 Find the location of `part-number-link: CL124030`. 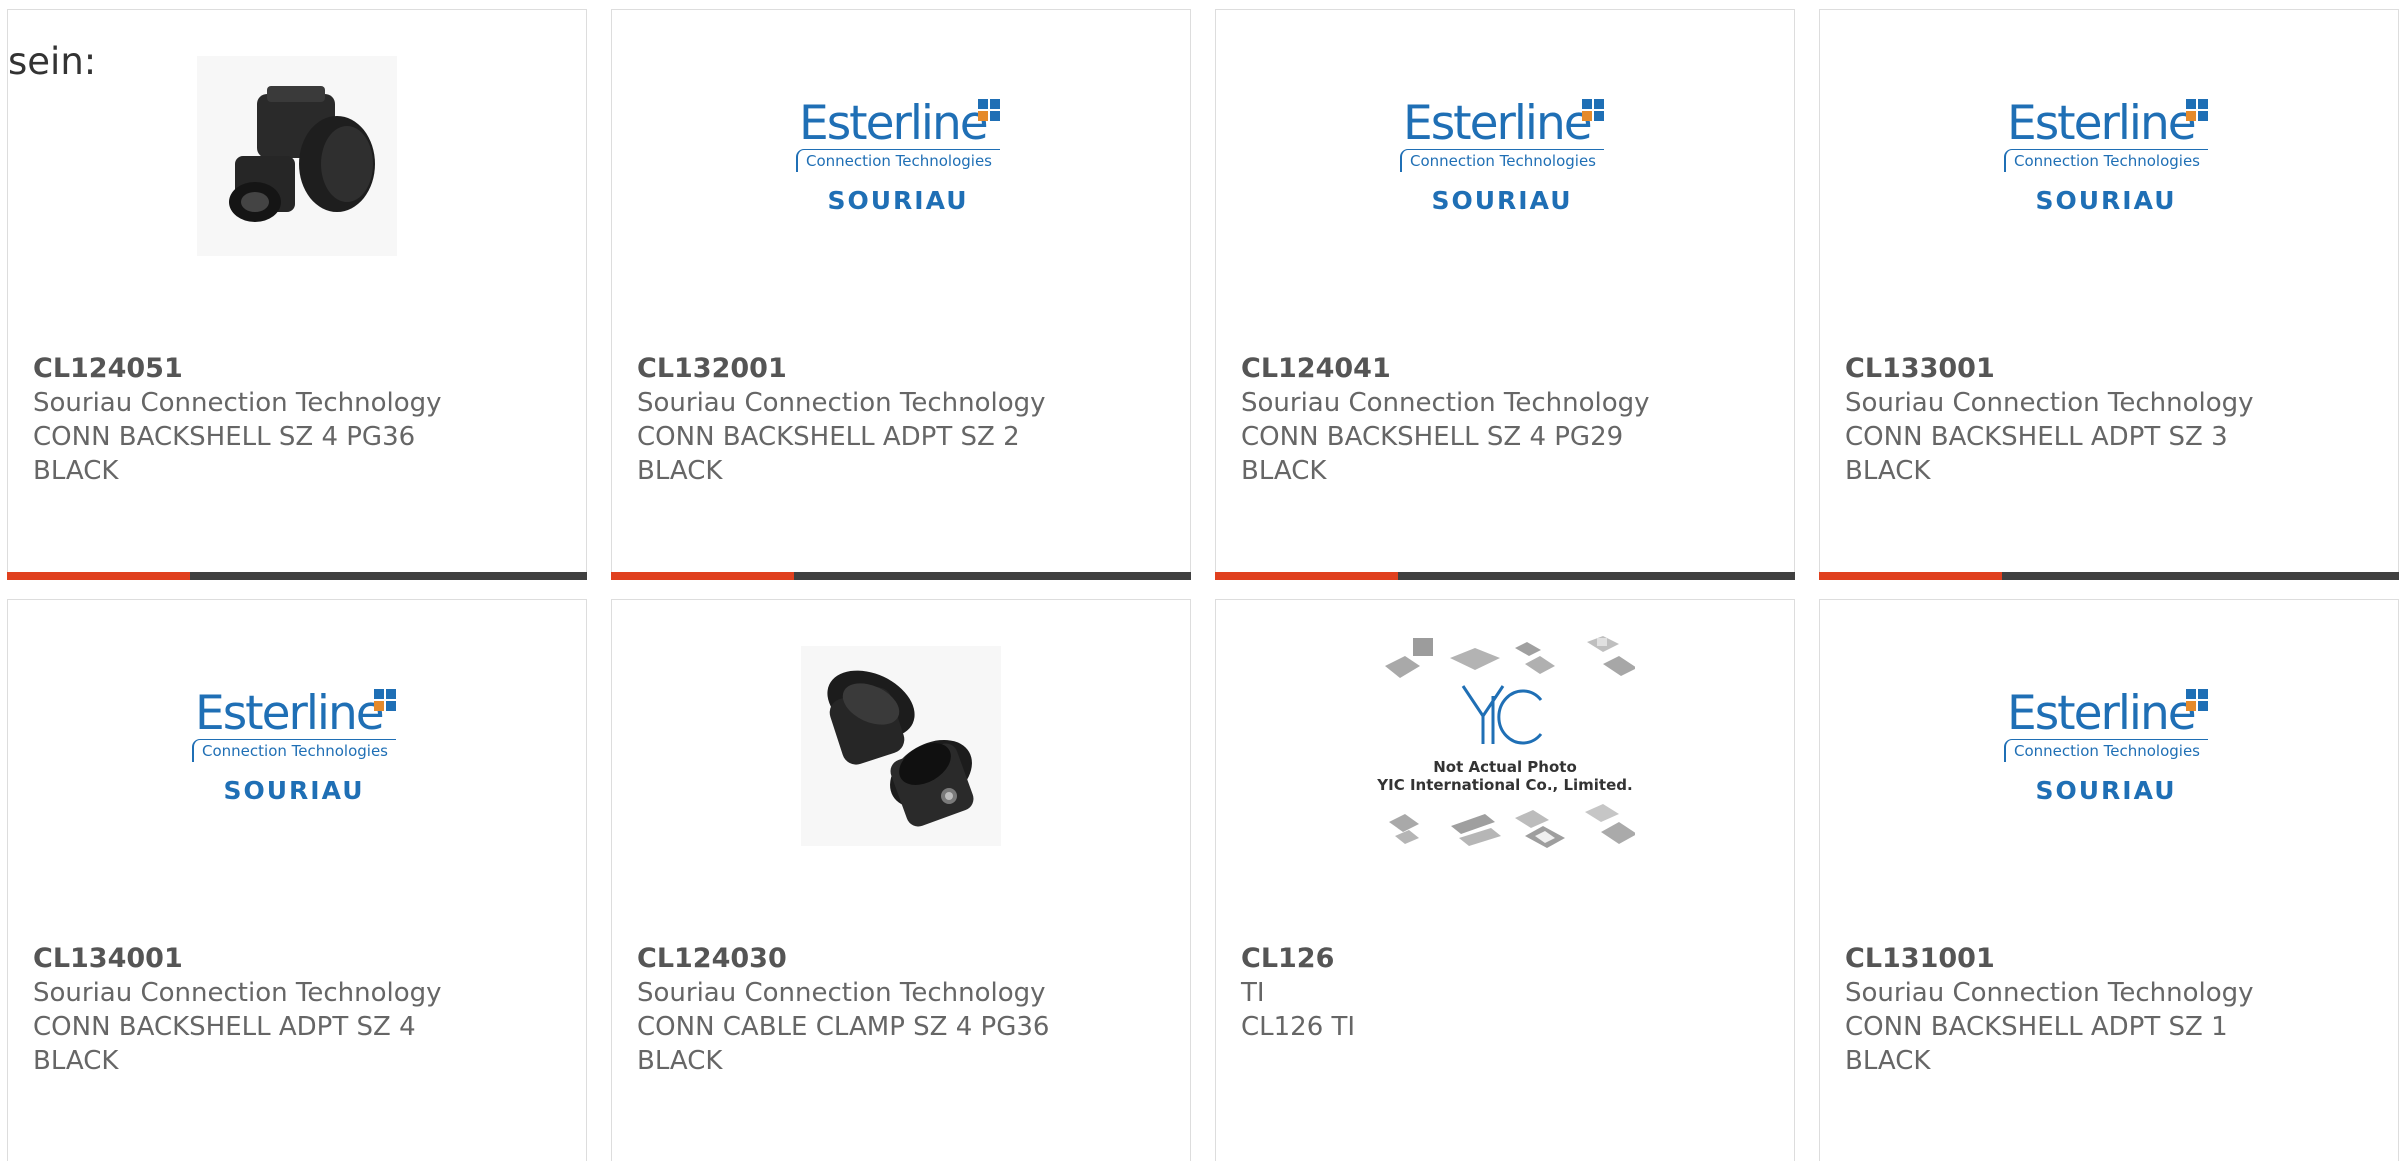

part-number-link: CL124030 is located at coordinates (903, 959).